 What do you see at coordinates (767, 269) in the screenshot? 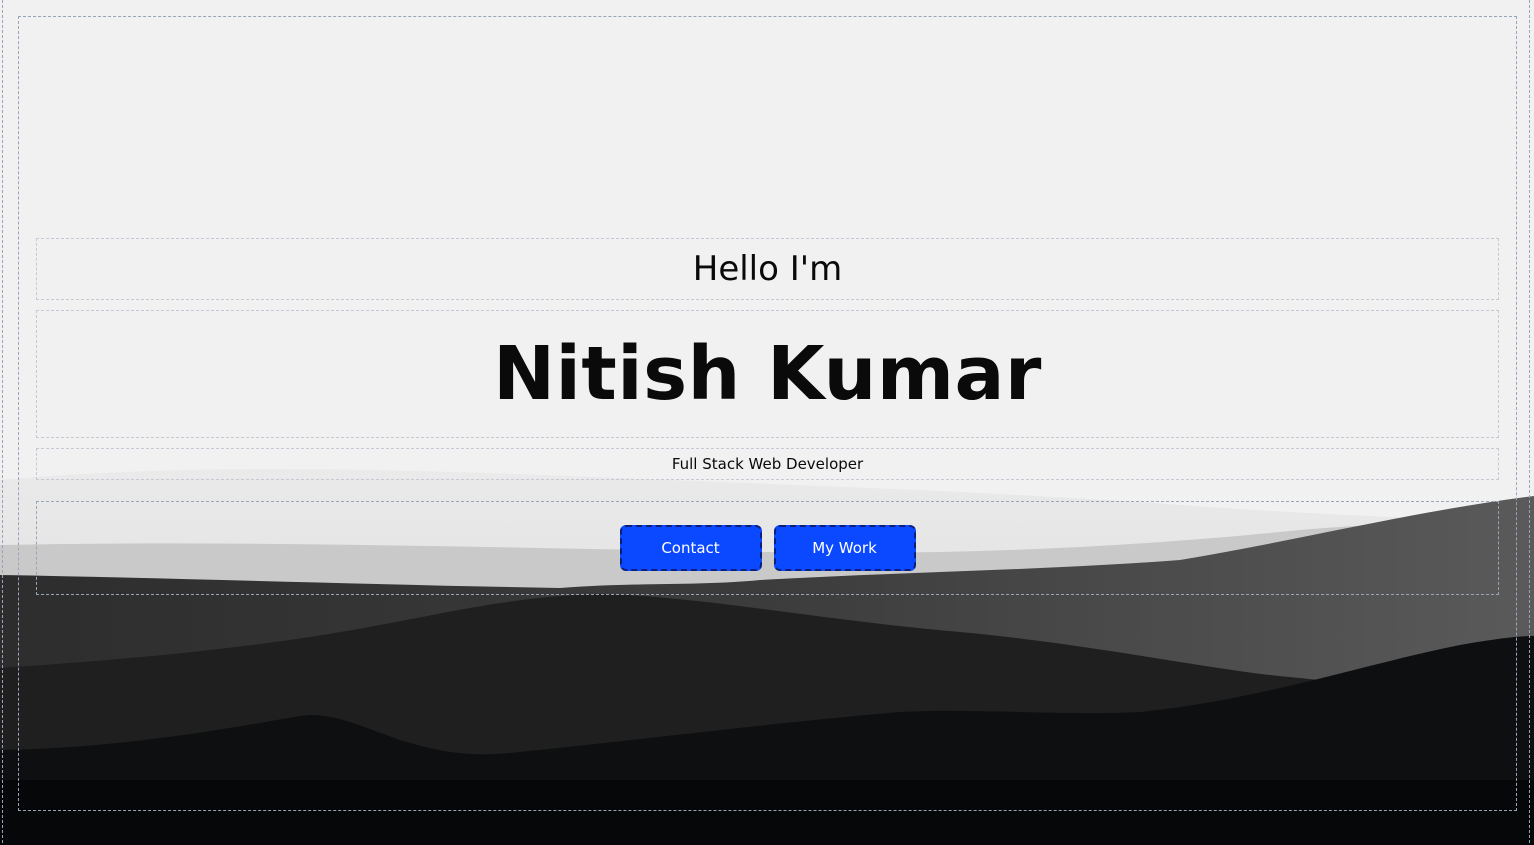
I see `greeting-text: Hello I'm` at bounding box center [767, 269].